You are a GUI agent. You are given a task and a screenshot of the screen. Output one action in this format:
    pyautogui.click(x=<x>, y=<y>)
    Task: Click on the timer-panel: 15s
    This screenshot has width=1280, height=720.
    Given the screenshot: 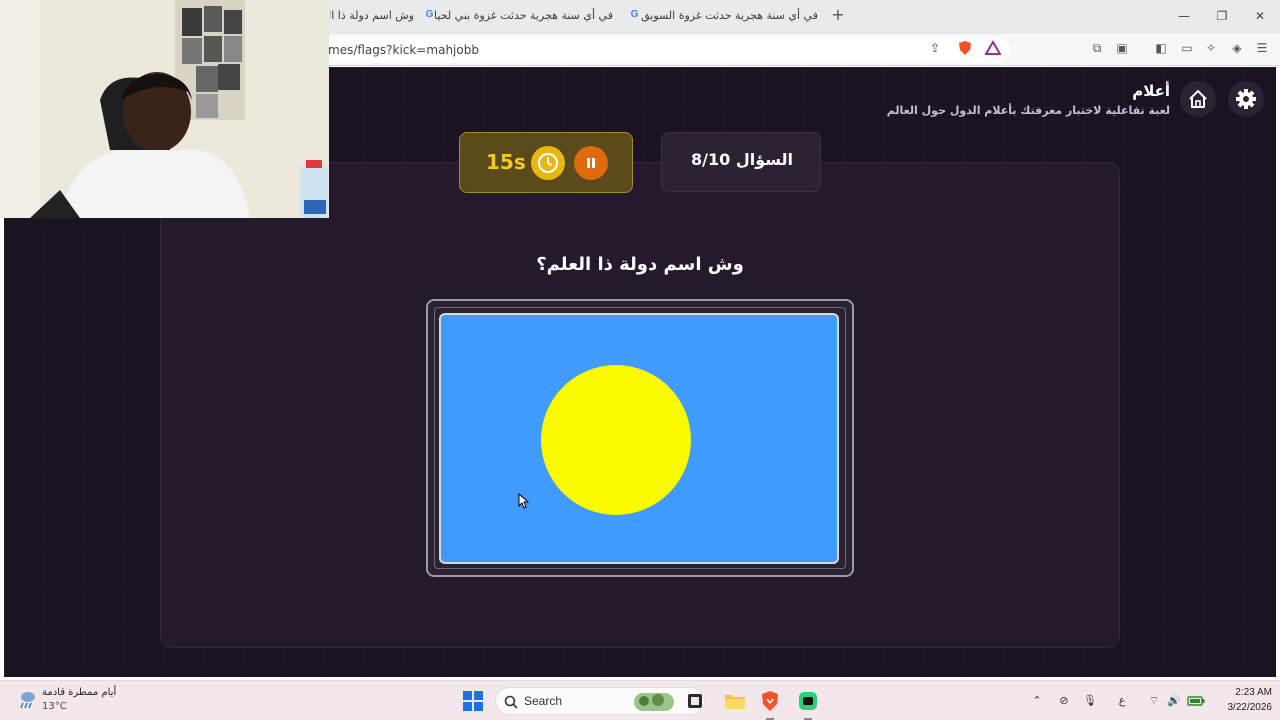 What is the action you would take?
    pyautogui.click(x=546, y=162)
    